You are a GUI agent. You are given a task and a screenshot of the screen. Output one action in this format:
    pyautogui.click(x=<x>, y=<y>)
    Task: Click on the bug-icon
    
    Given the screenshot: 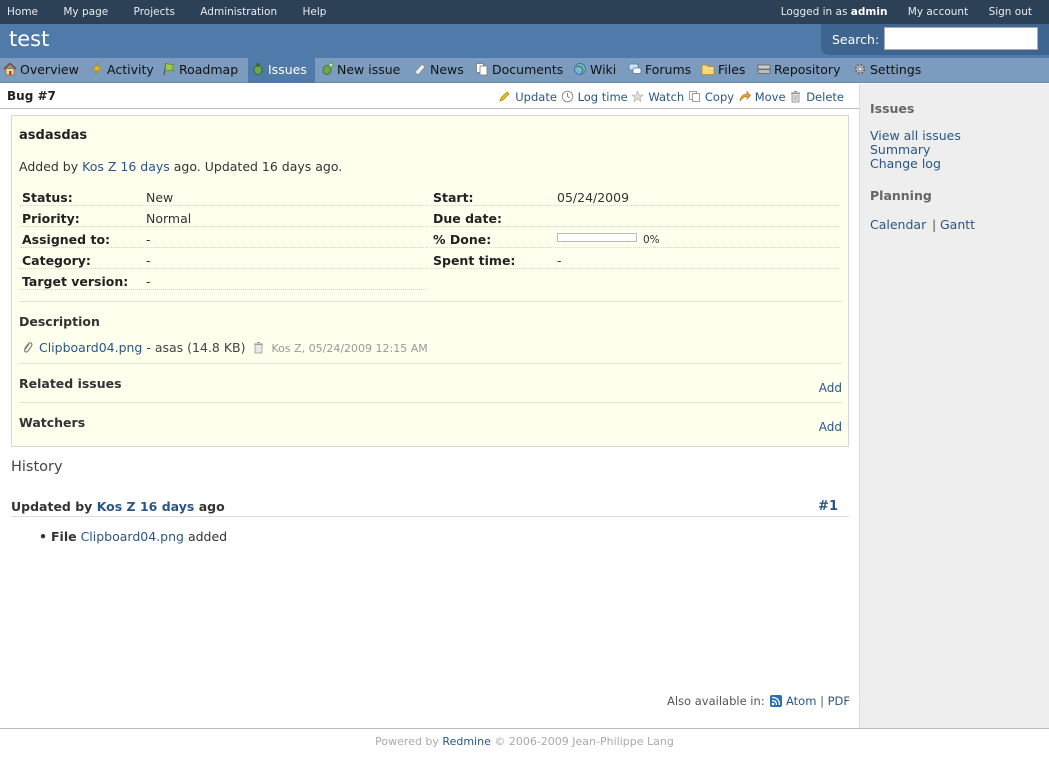 What is the action you would take?
    pyautogui.click(x=258, y=69)
    